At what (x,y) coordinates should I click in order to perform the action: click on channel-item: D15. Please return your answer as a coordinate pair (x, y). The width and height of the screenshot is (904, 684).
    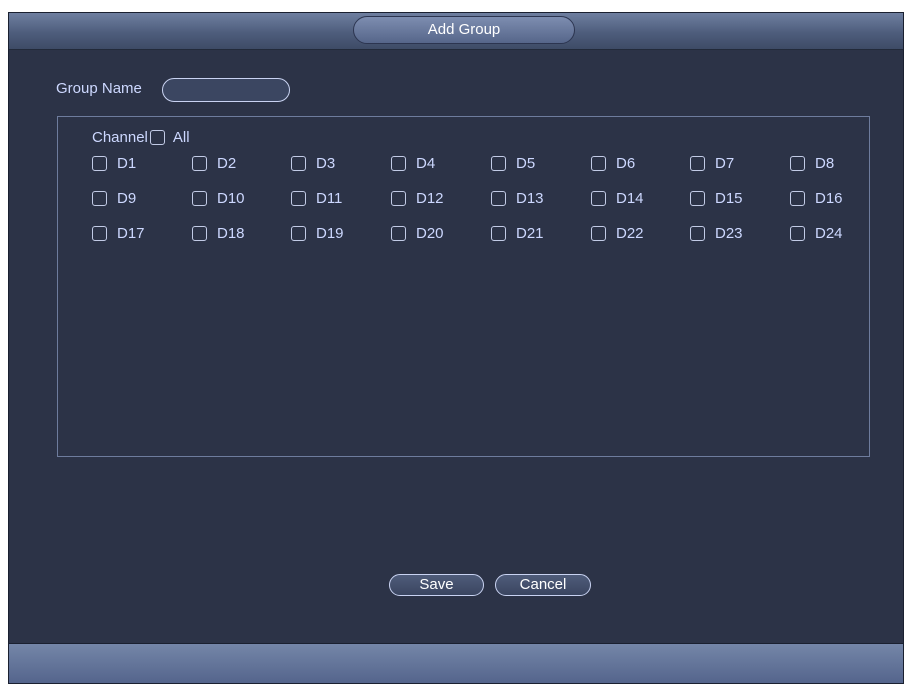
    Looking at the image, I should click on (716, 198).